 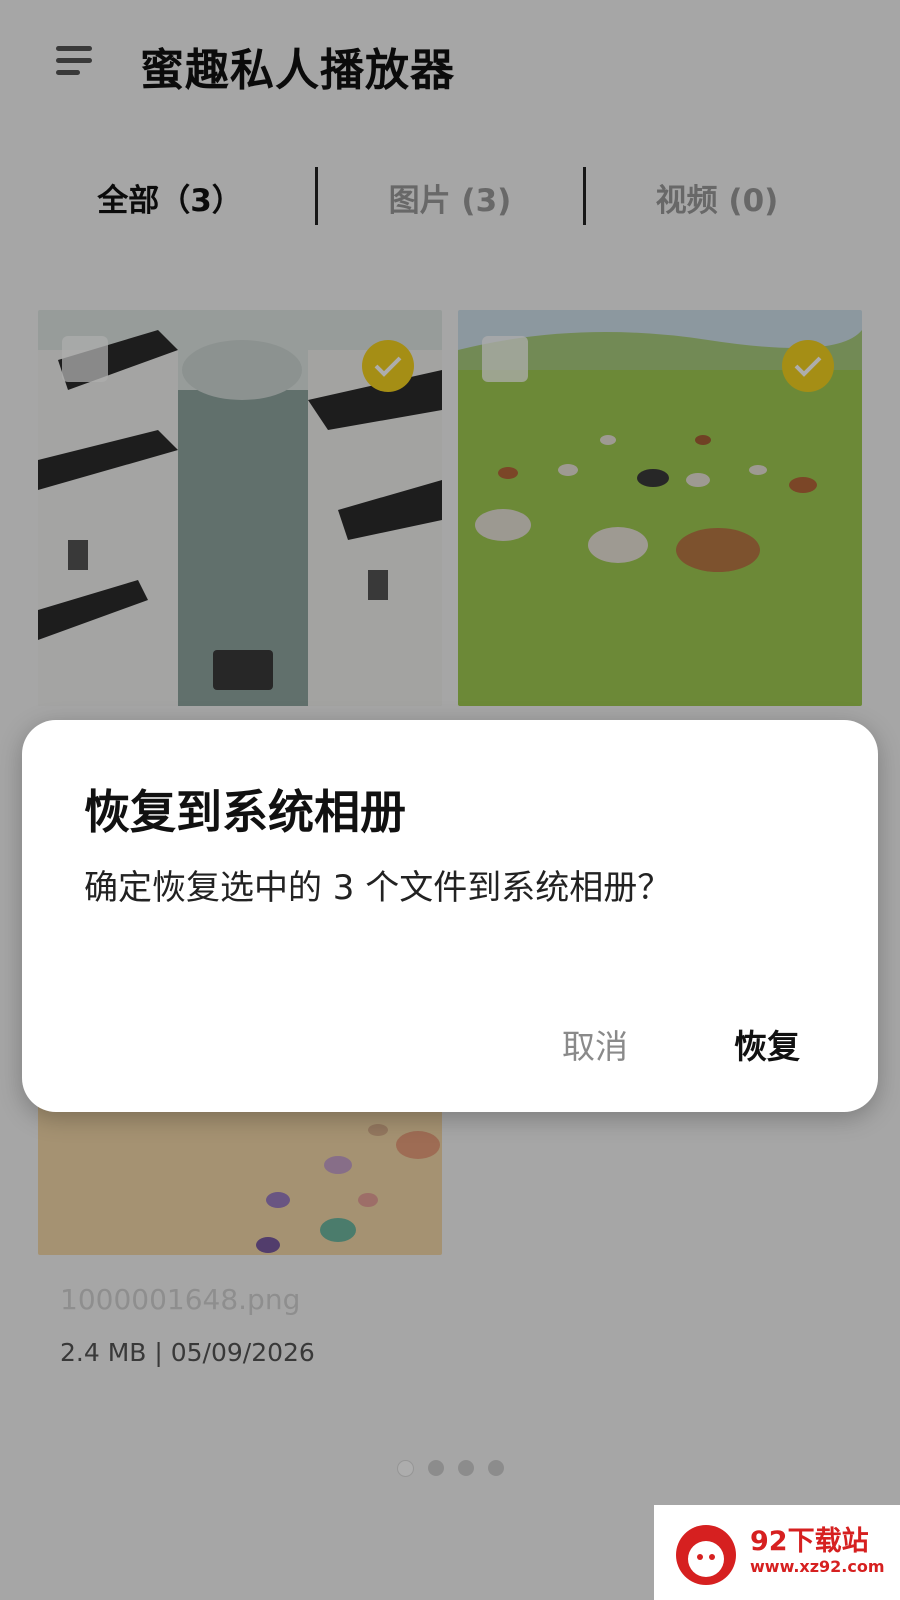 I want to click on dialog-message: 确定恢复选中的 3 个文件到系统相册？, so click(x=378, y=888).